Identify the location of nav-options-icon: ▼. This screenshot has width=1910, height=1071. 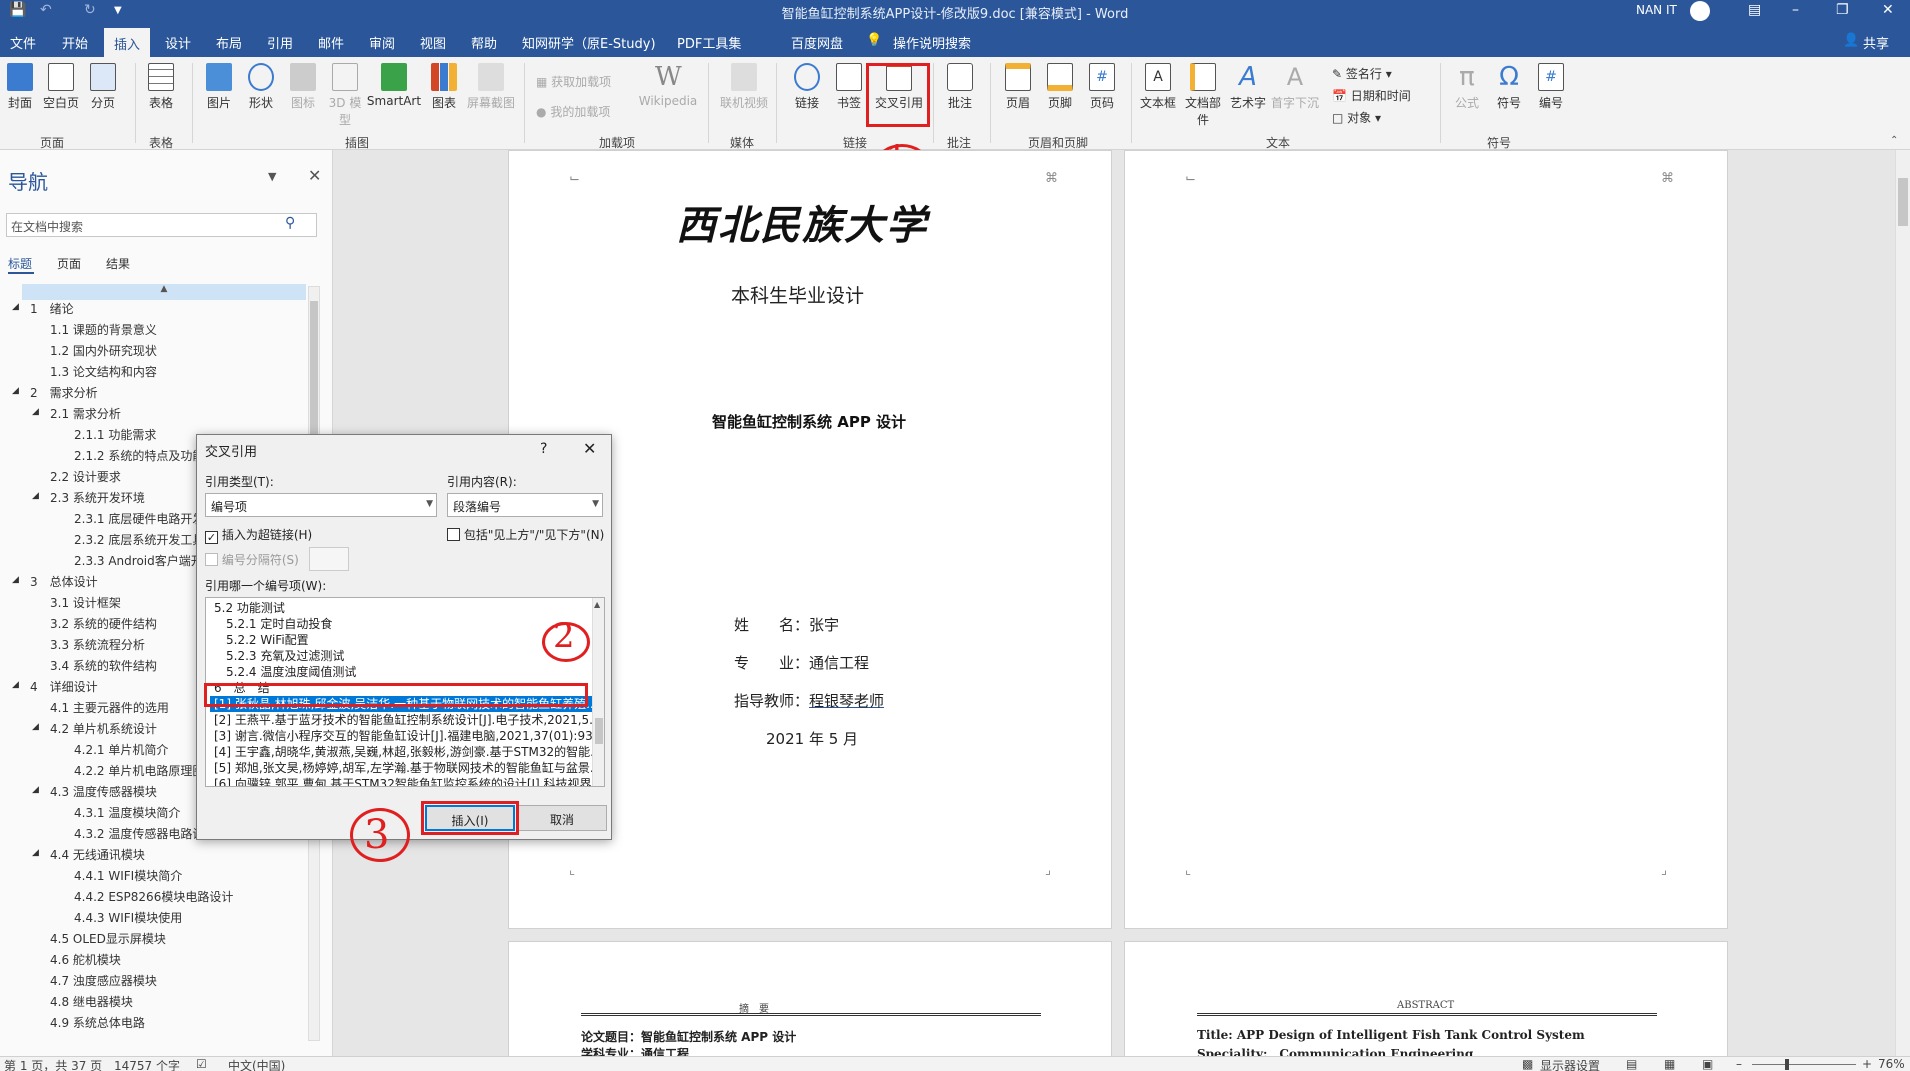
(272, 176).